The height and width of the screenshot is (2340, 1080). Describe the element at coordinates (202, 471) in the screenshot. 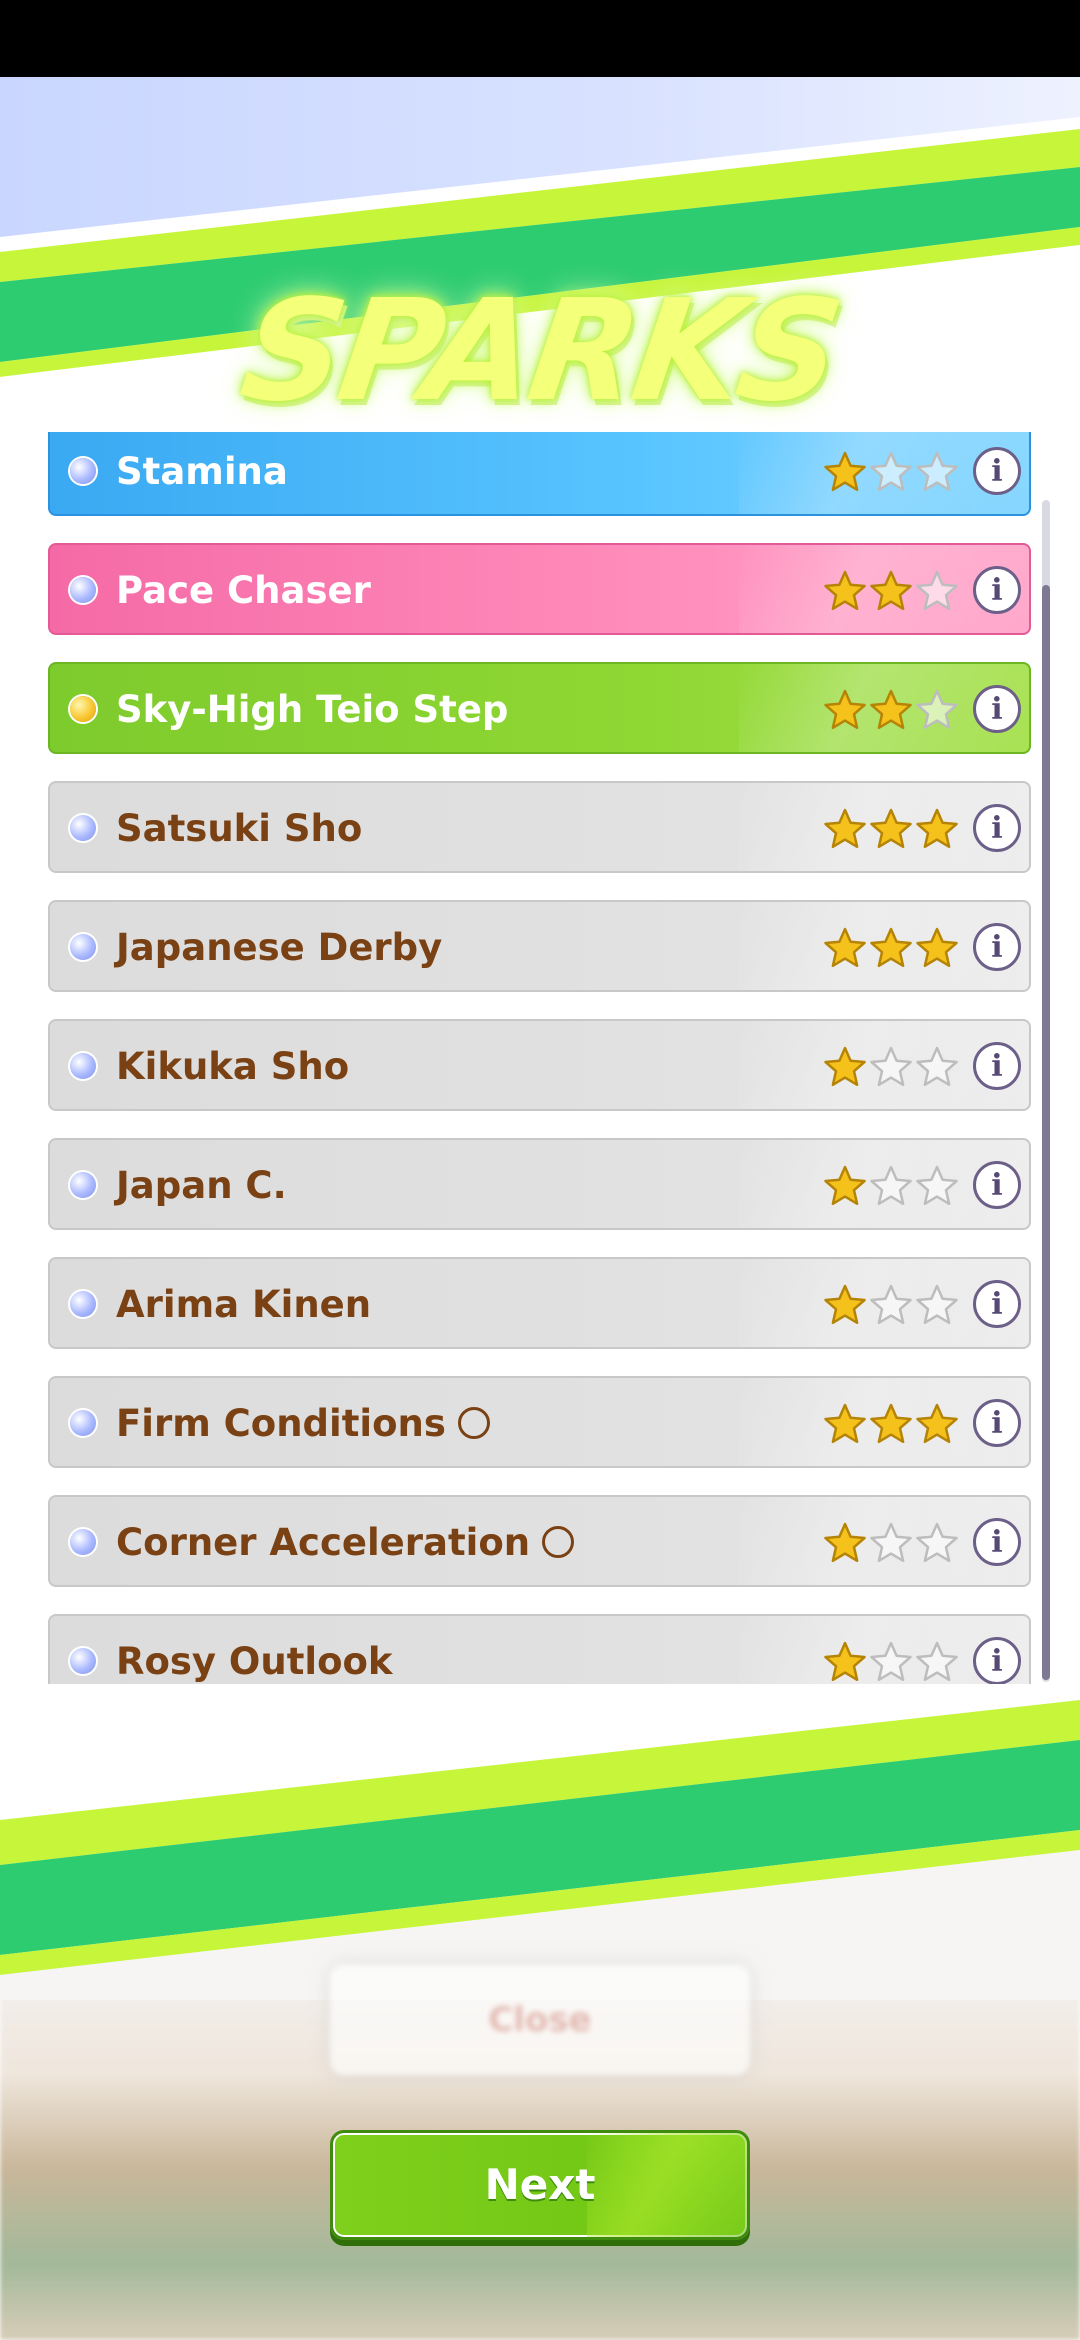

I see `spark-label: Stamina` at that location.